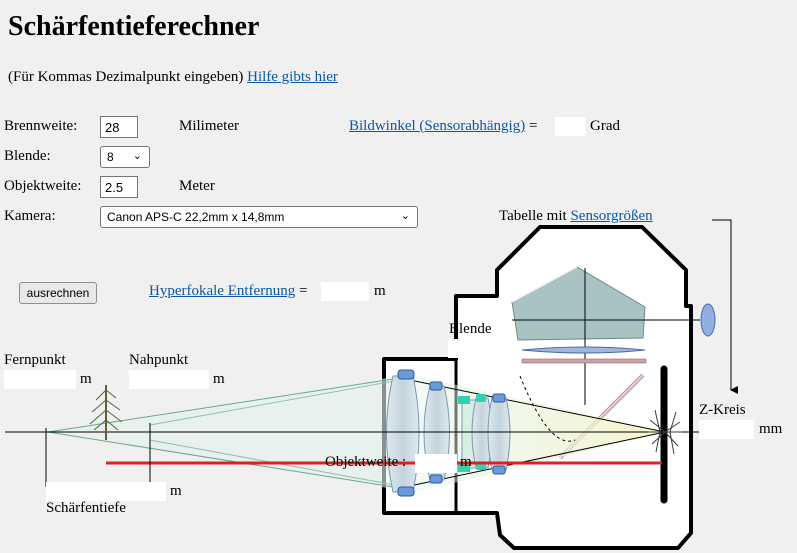  I want to click on calculate-button: ausrechnen, so click(58, 293).